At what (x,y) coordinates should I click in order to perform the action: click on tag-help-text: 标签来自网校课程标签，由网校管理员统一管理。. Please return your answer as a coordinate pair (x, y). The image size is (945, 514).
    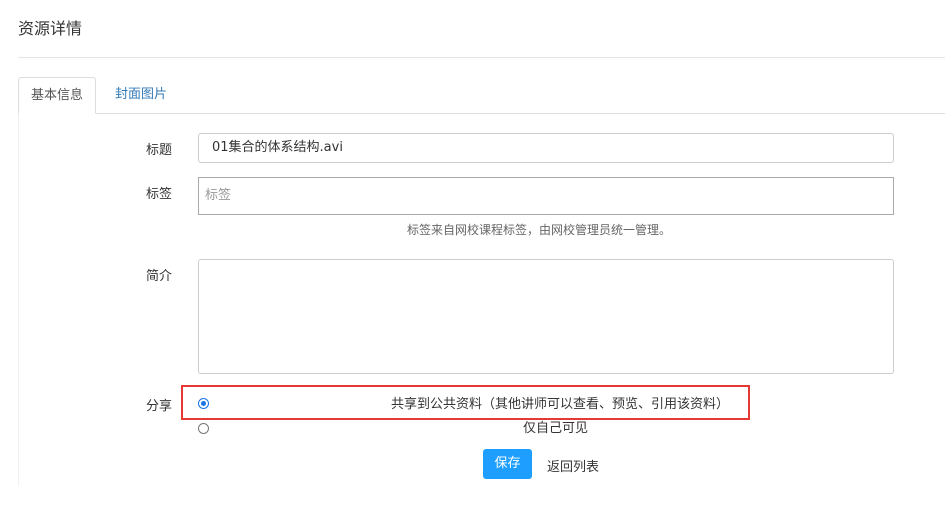
    Looking at the image, I should click on (539, 230).